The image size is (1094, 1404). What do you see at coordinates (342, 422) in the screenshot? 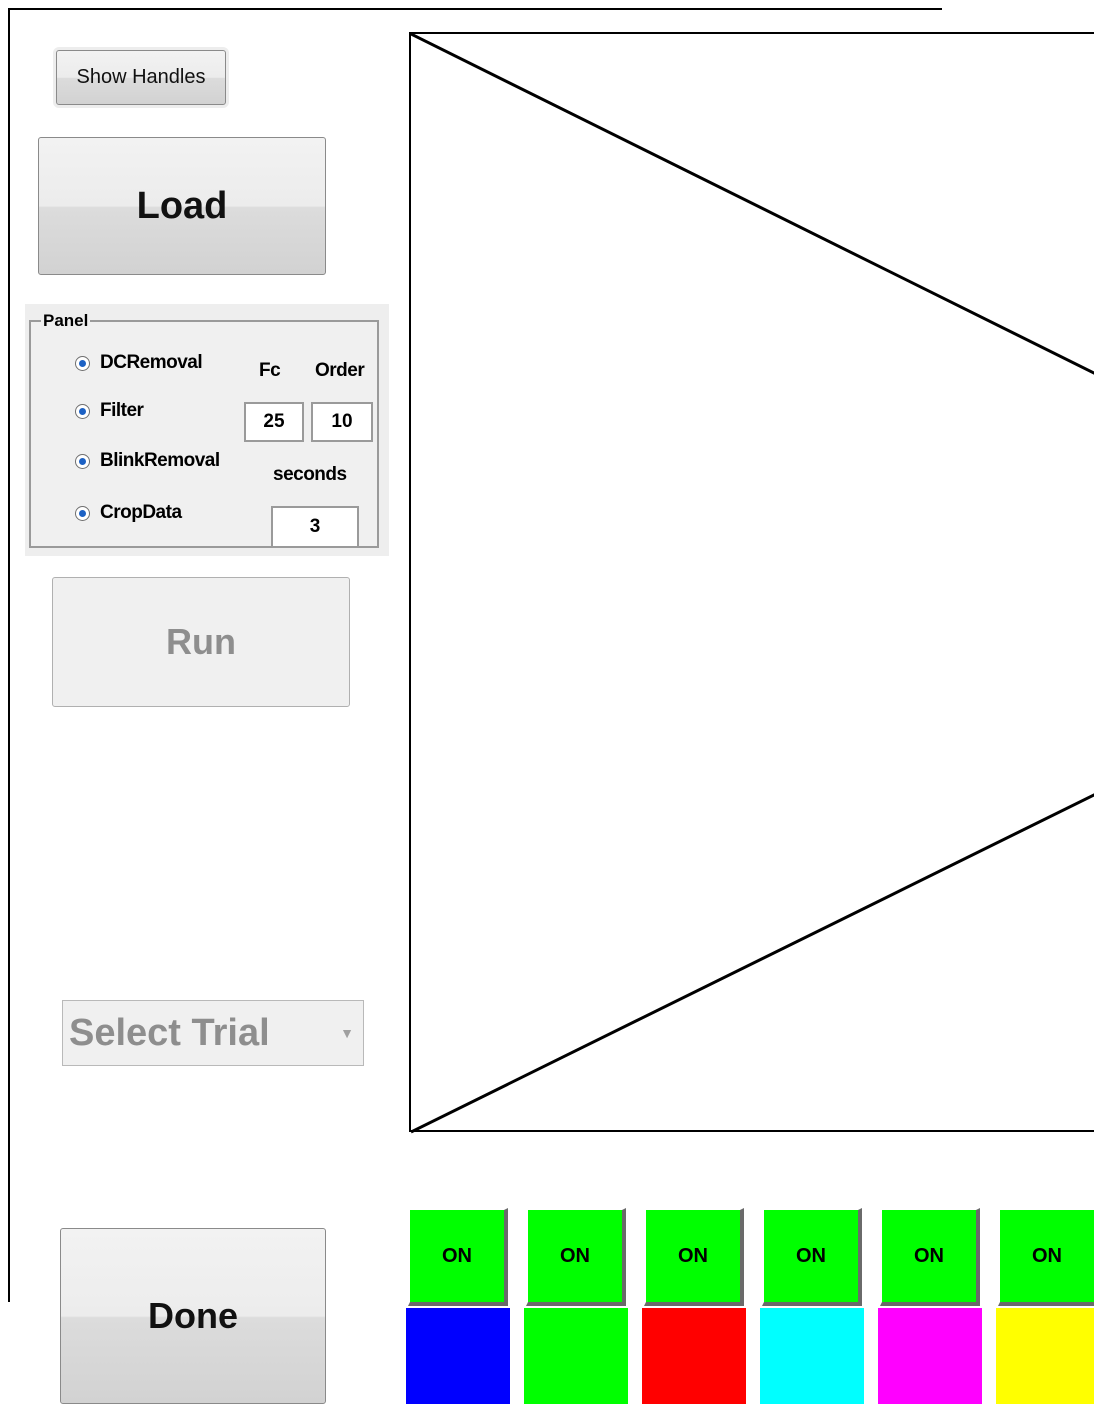
I see `order-input: 10` at bounding box center [342, 422].